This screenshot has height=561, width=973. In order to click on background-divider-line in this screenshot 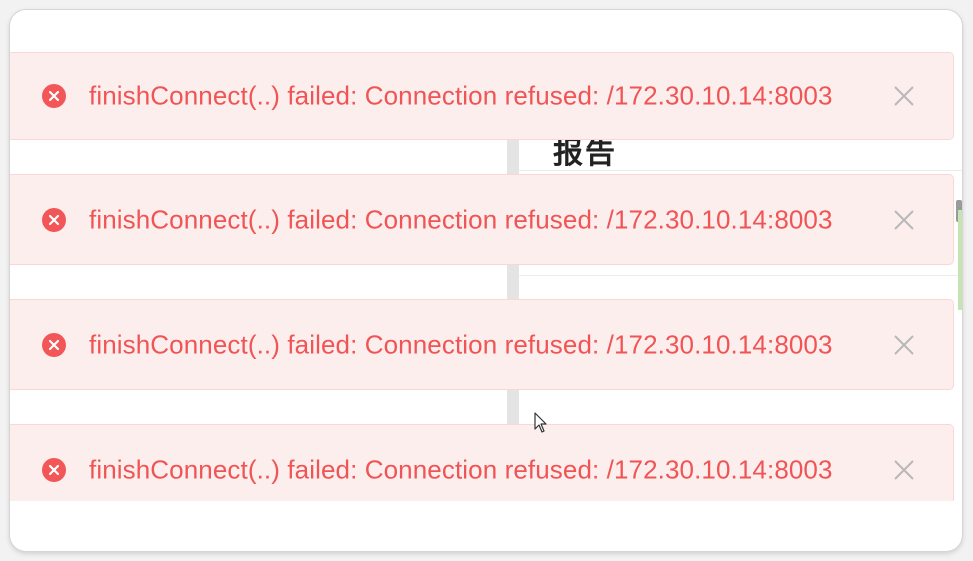, I will do `click(740, 275)`.